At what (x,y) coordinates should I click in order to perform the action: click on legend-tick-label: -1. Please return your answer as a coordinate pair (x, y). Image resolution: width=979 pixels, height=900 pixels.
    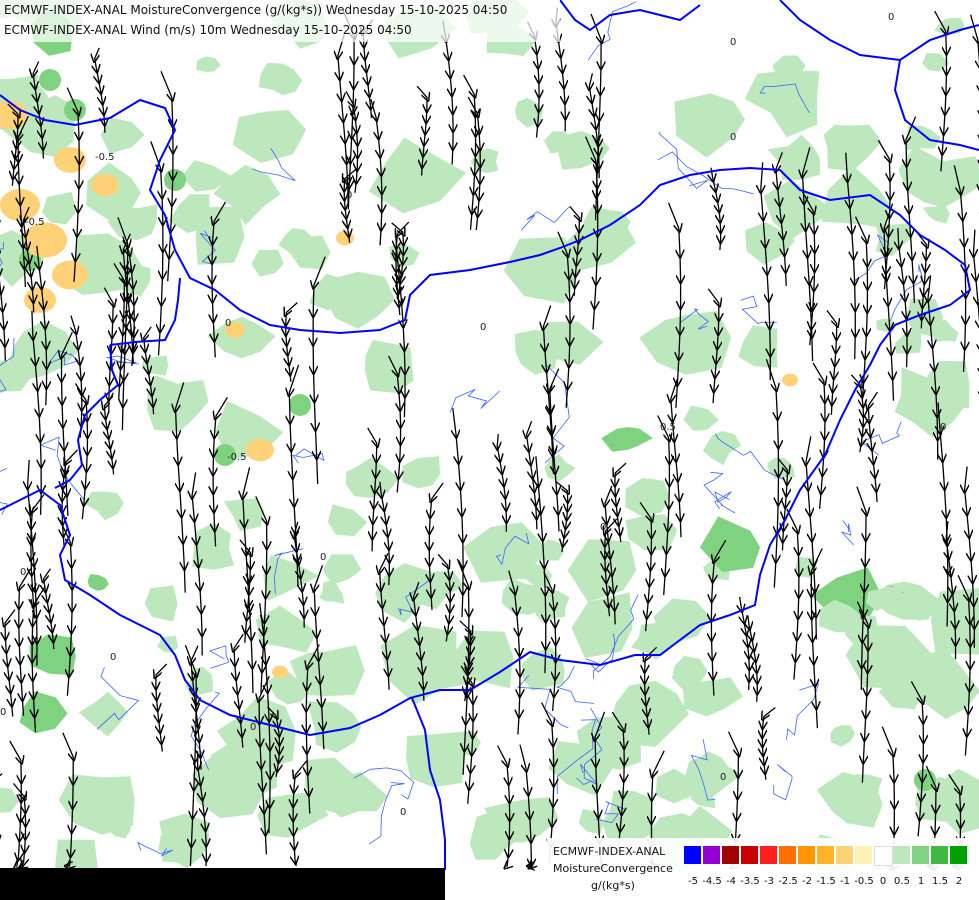
    Looking at the image, I should click on (845, 881).